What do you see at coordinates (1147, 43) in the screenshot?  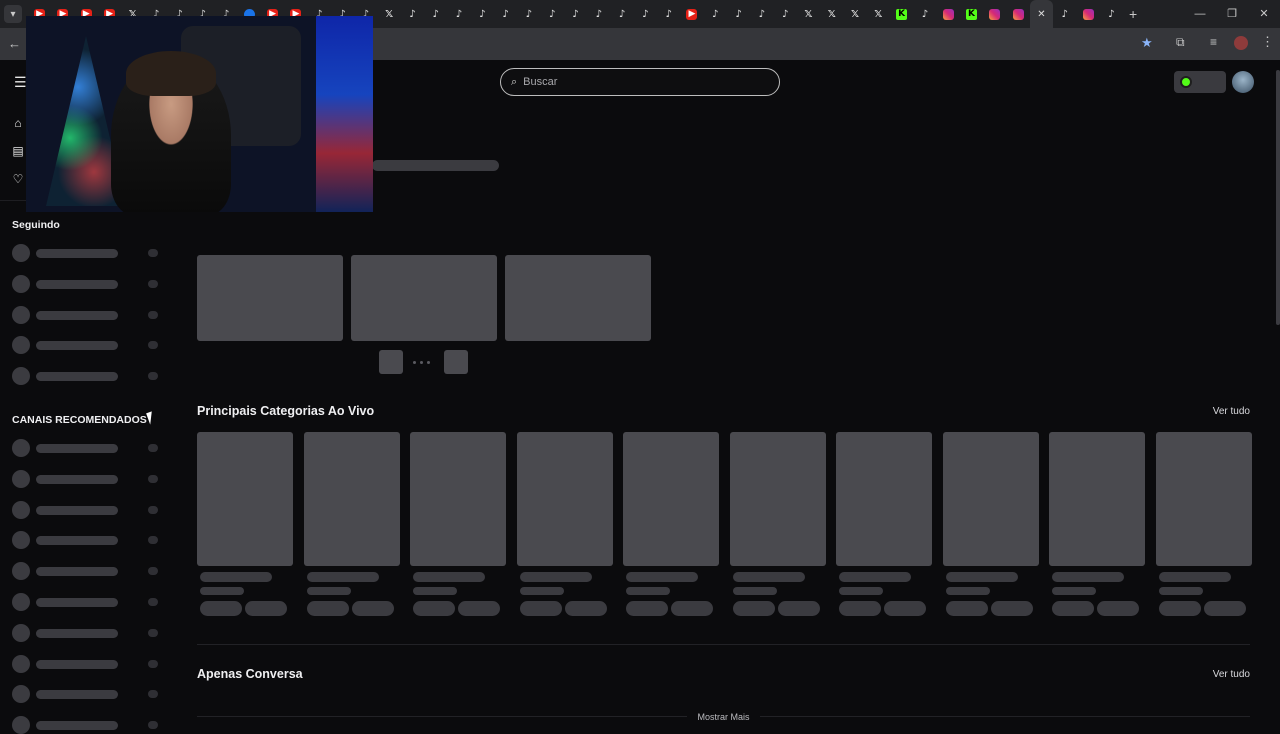 I see `bookmark-star-icon: ★` at bounding box center [1147, 43].